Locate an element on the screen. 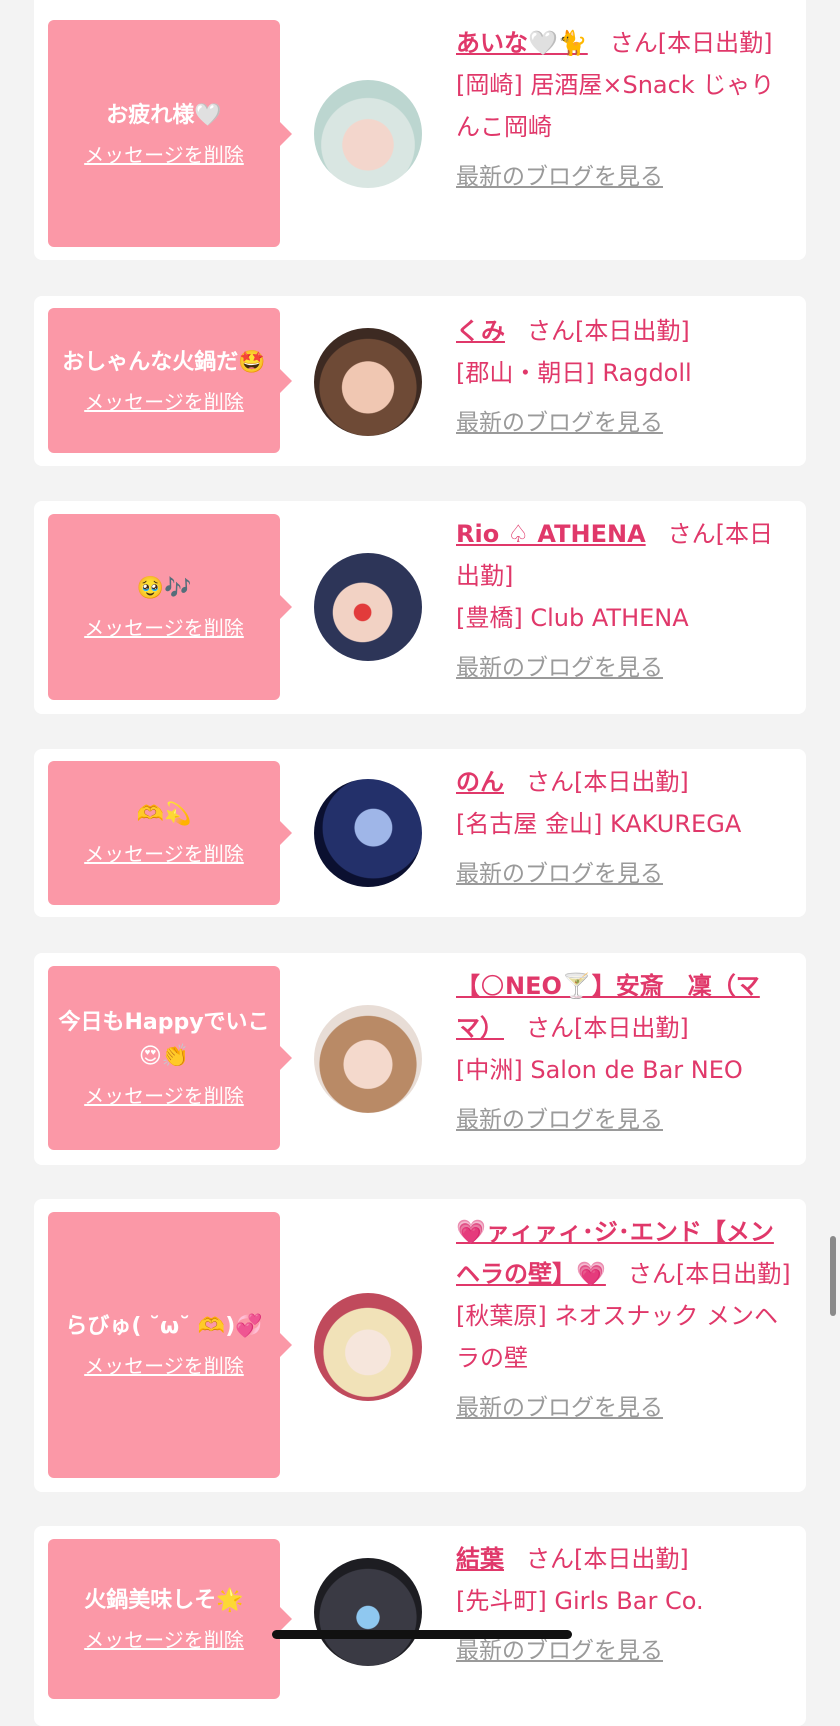 Image resolution: width=840 pixels, height=1726 pixels. cast-name-link: のん is located at coordinates (480, 782).